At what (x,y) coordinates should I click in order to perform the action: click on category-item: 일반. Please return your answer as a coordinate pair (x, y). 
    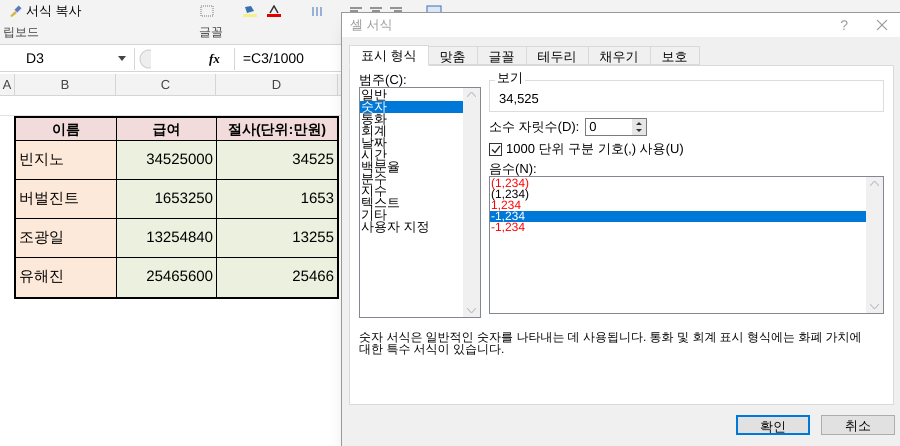
    Looking at the image, I should click on (411, 95).